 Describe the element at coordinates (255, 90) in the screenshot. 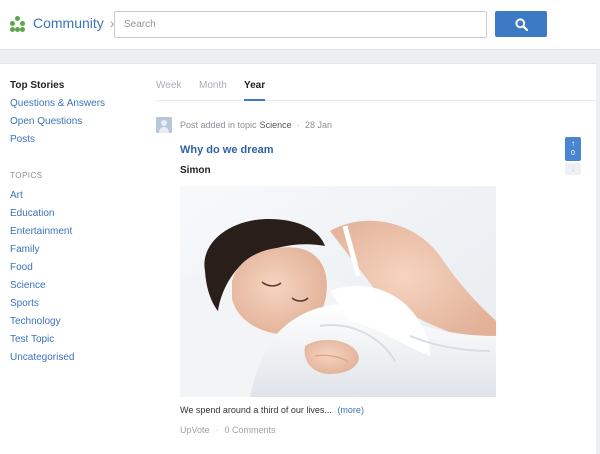

I see `tab-year: Year` at that location.